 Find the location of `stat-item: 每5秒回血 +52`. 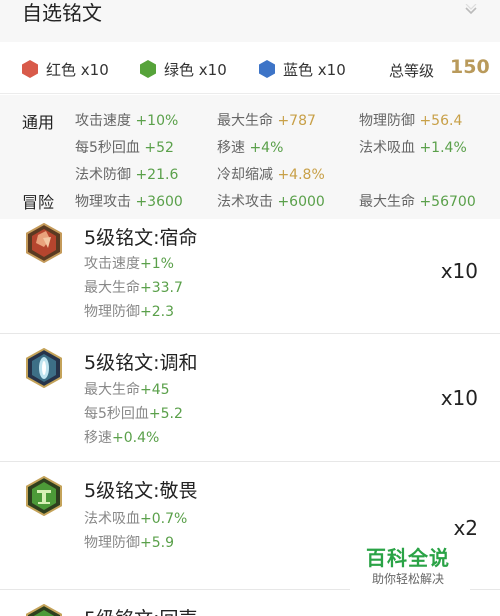

stat-item: 每5秒回血 +52 is located at coordinates (124, 148).